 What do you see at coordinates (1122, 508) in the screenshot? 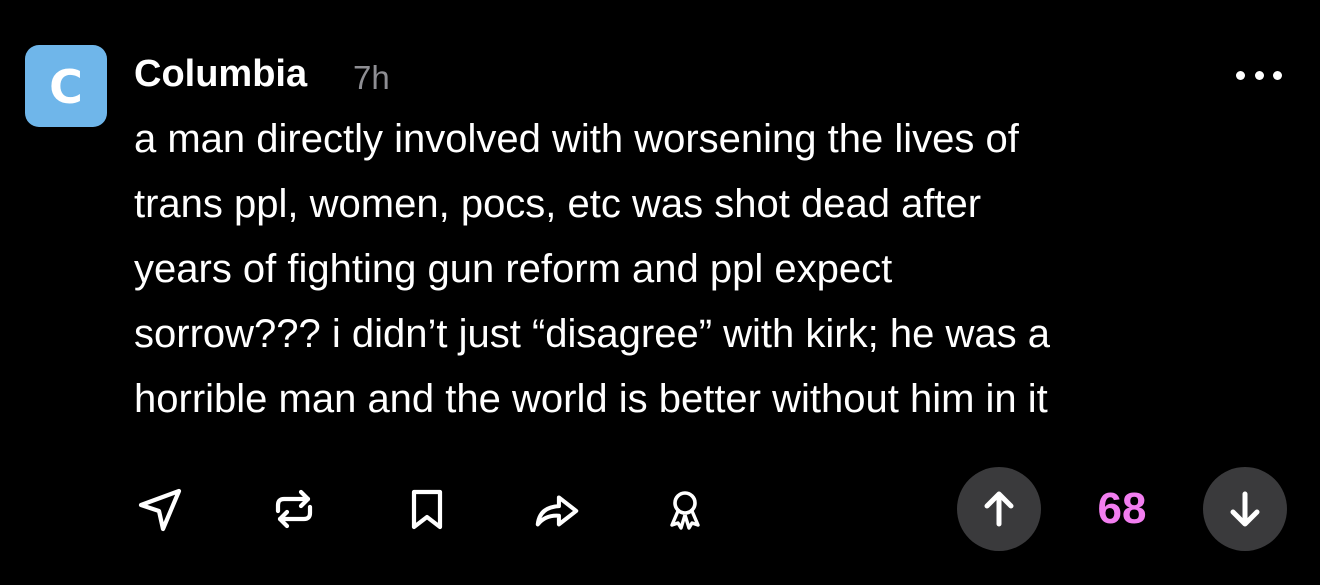
I see `vote-score: 68` at bounding box center [1122, 508].